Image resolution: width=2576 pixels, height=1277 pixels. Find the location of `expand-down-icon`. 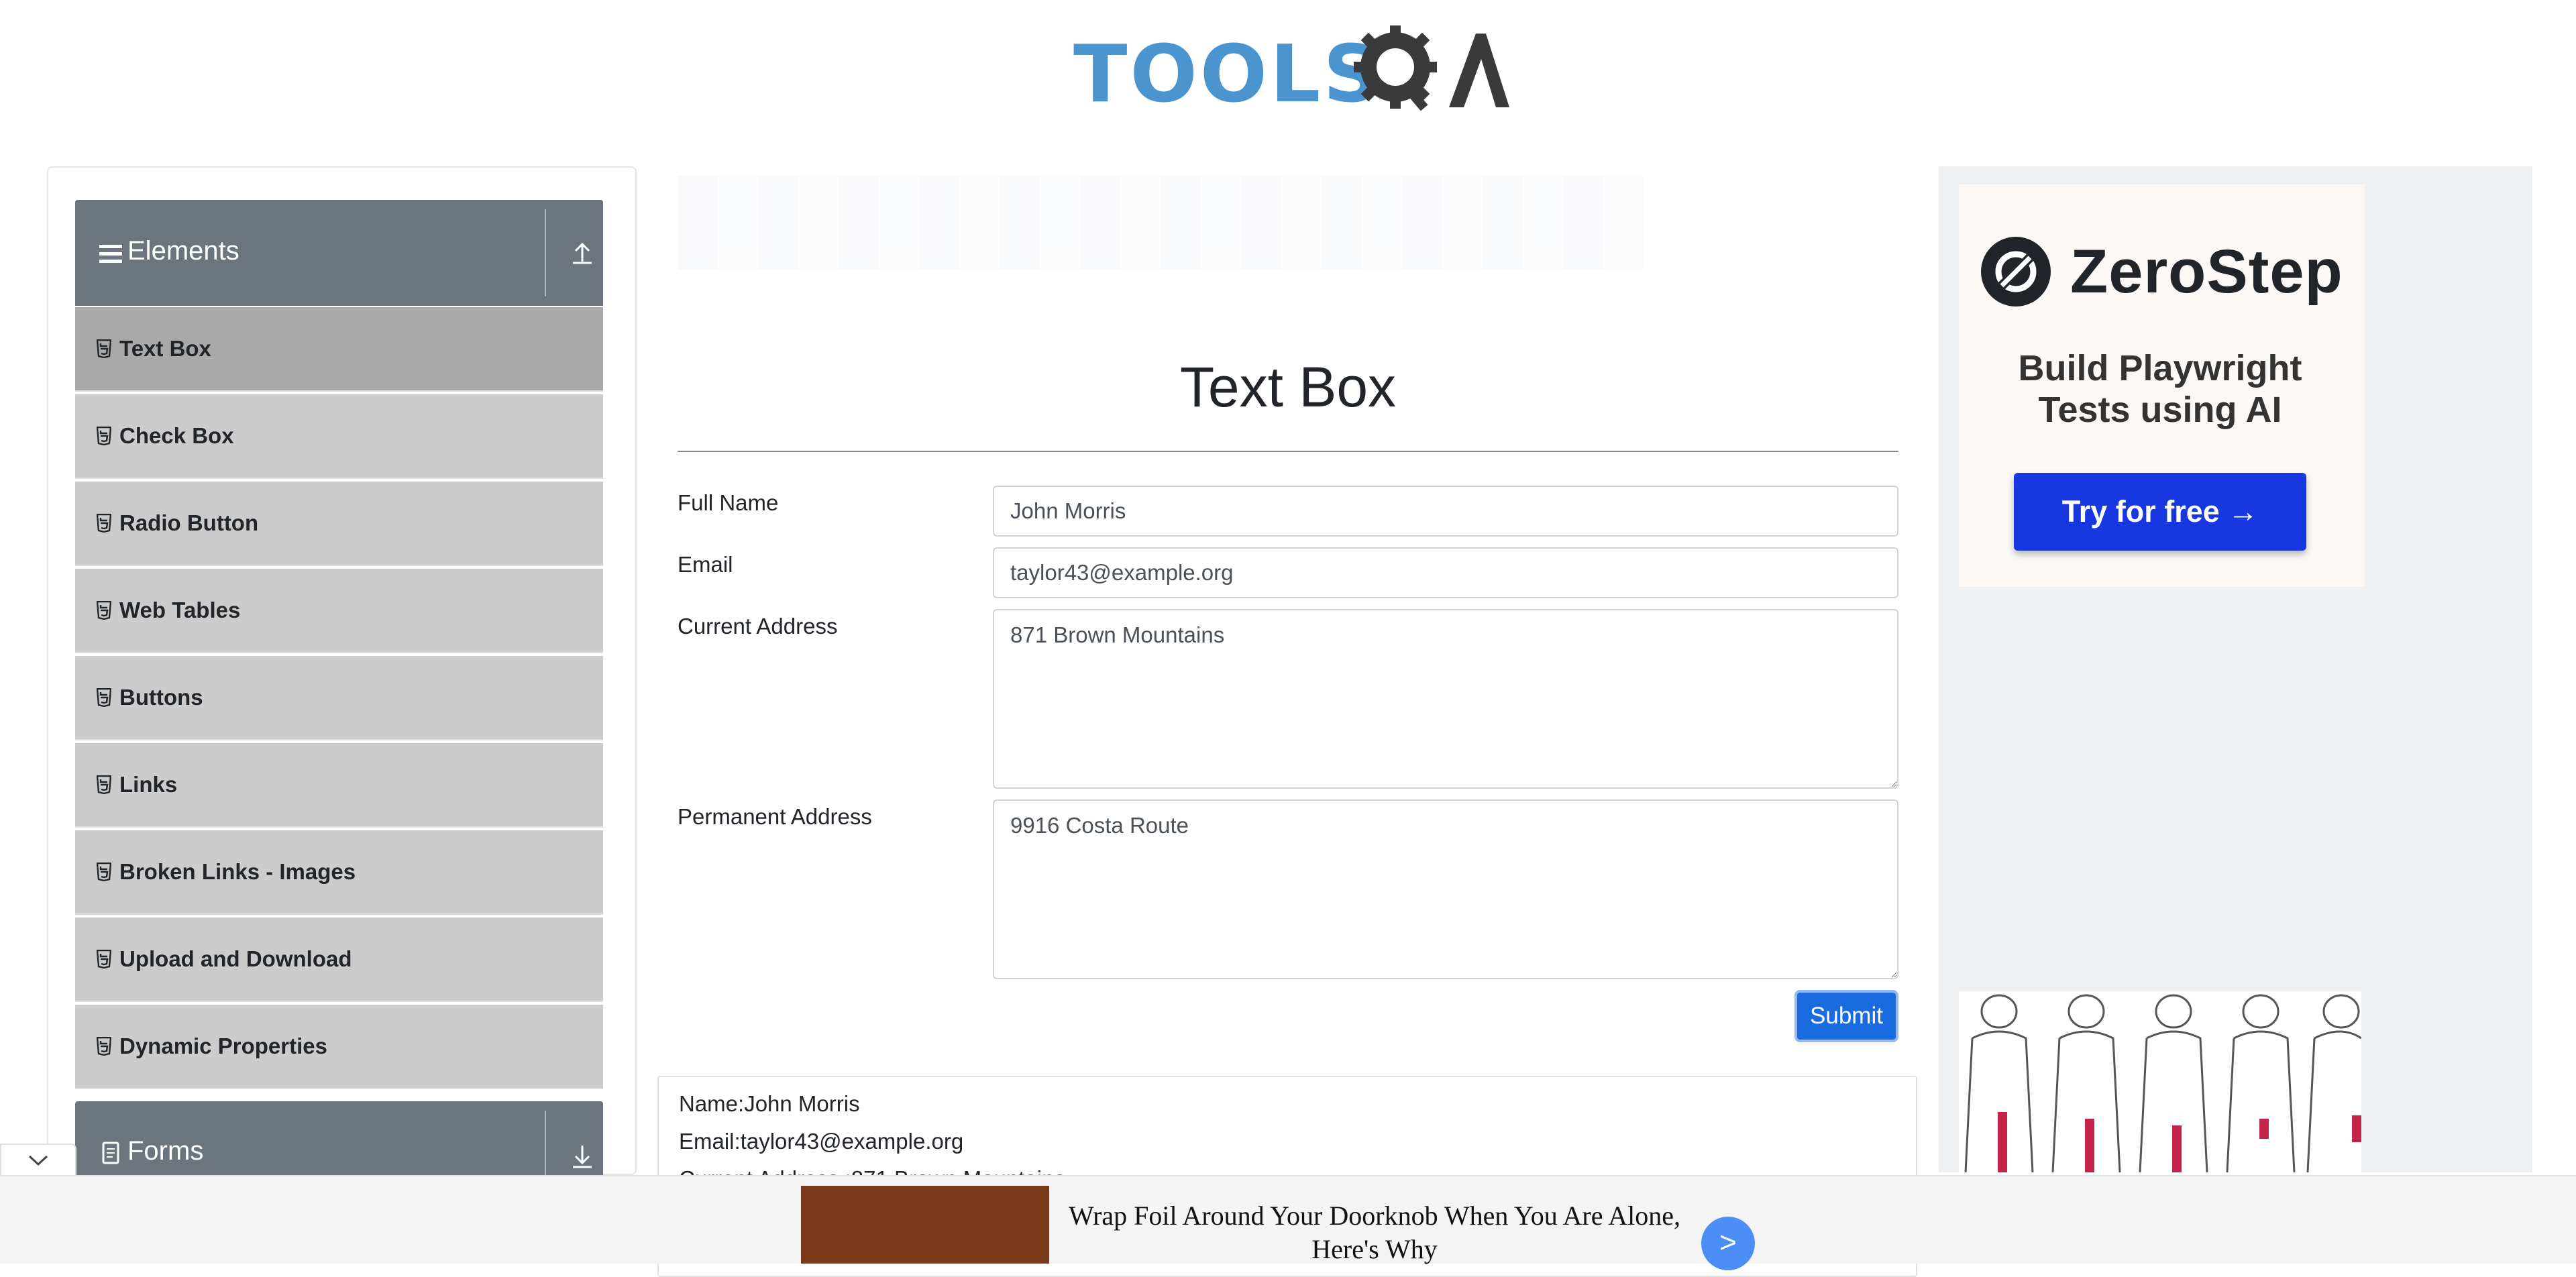

expand-down-icon is located at coordinates (582, 1156).